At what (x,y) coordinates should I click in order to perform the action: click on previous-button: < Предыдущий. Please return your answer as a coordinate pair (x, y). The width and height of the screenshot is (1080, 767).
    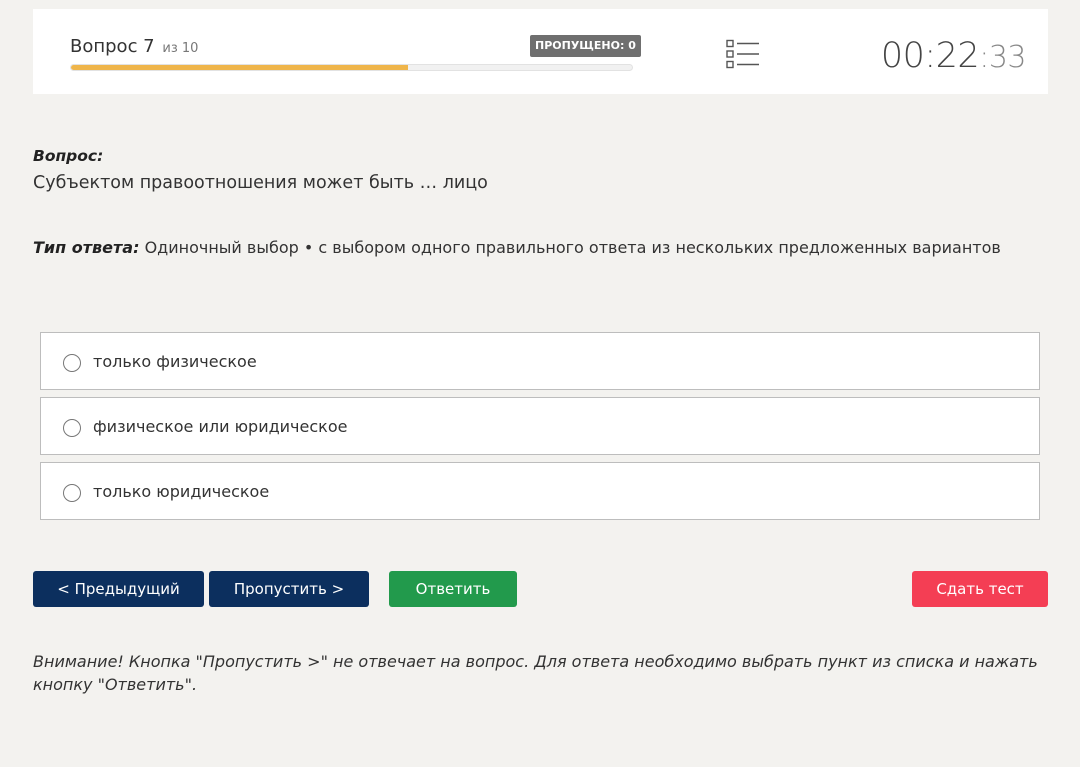
    Looking at the image, I should click on (118, 589).